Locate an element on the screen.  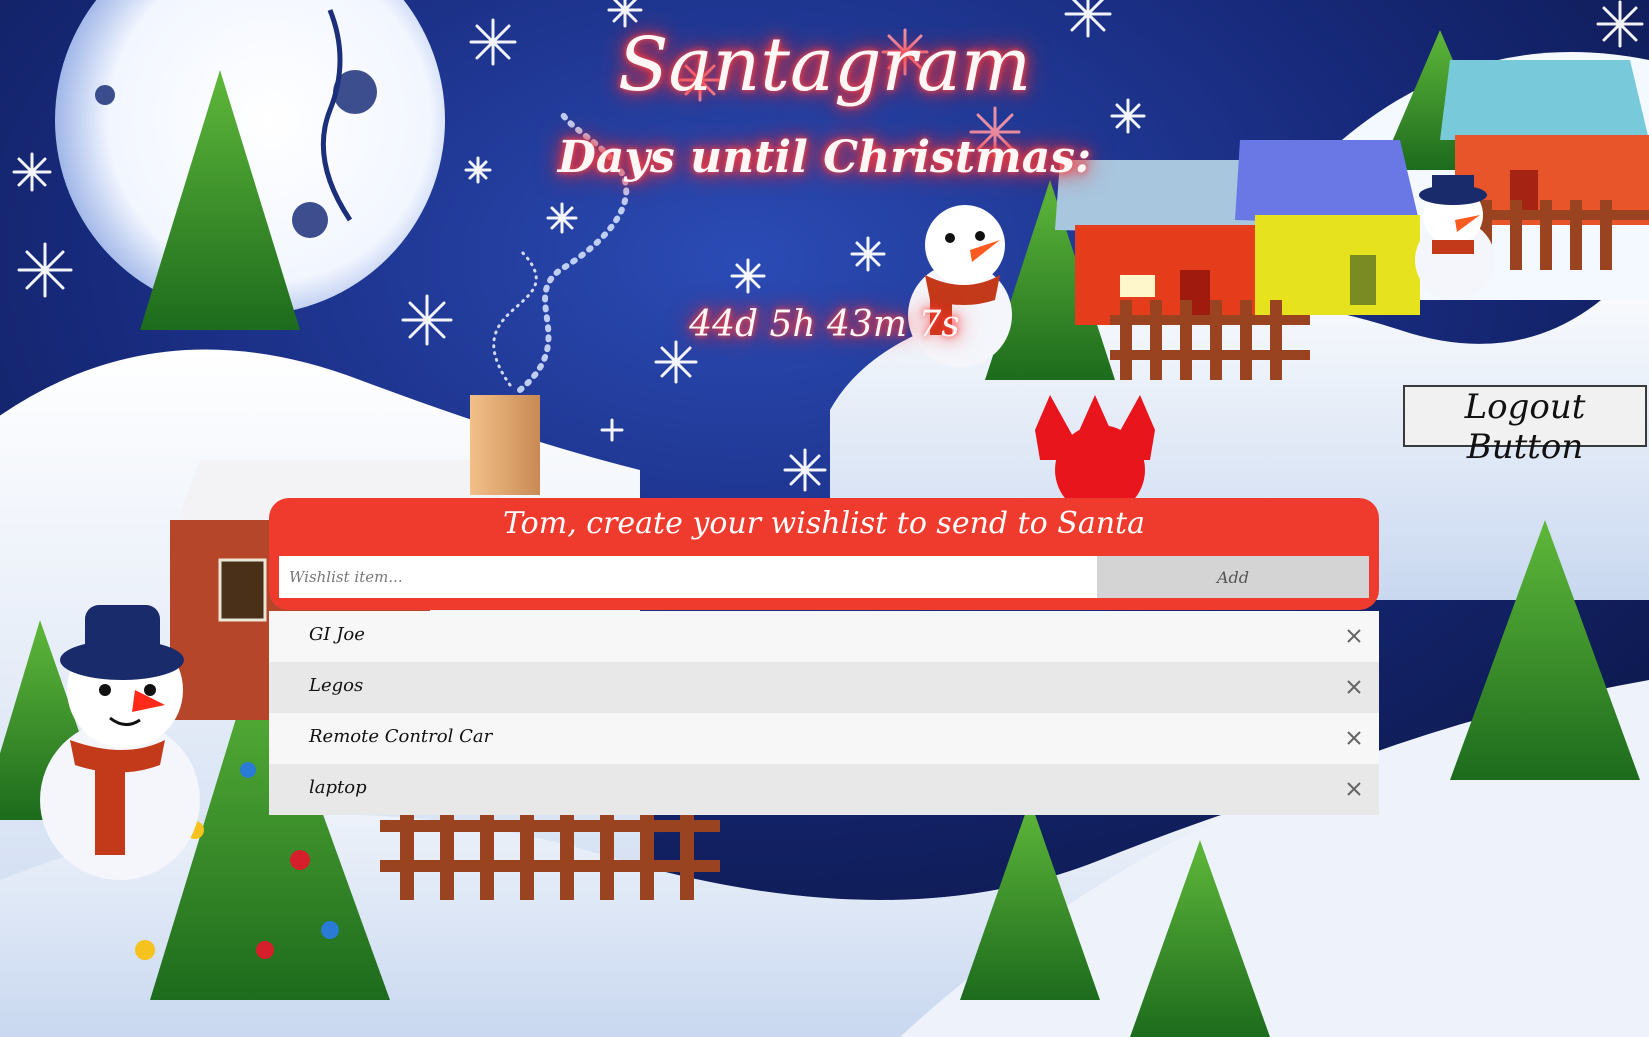
wishlist: GI Joe Legos Remote Control Car laptop is located at coordinates (824, 713).